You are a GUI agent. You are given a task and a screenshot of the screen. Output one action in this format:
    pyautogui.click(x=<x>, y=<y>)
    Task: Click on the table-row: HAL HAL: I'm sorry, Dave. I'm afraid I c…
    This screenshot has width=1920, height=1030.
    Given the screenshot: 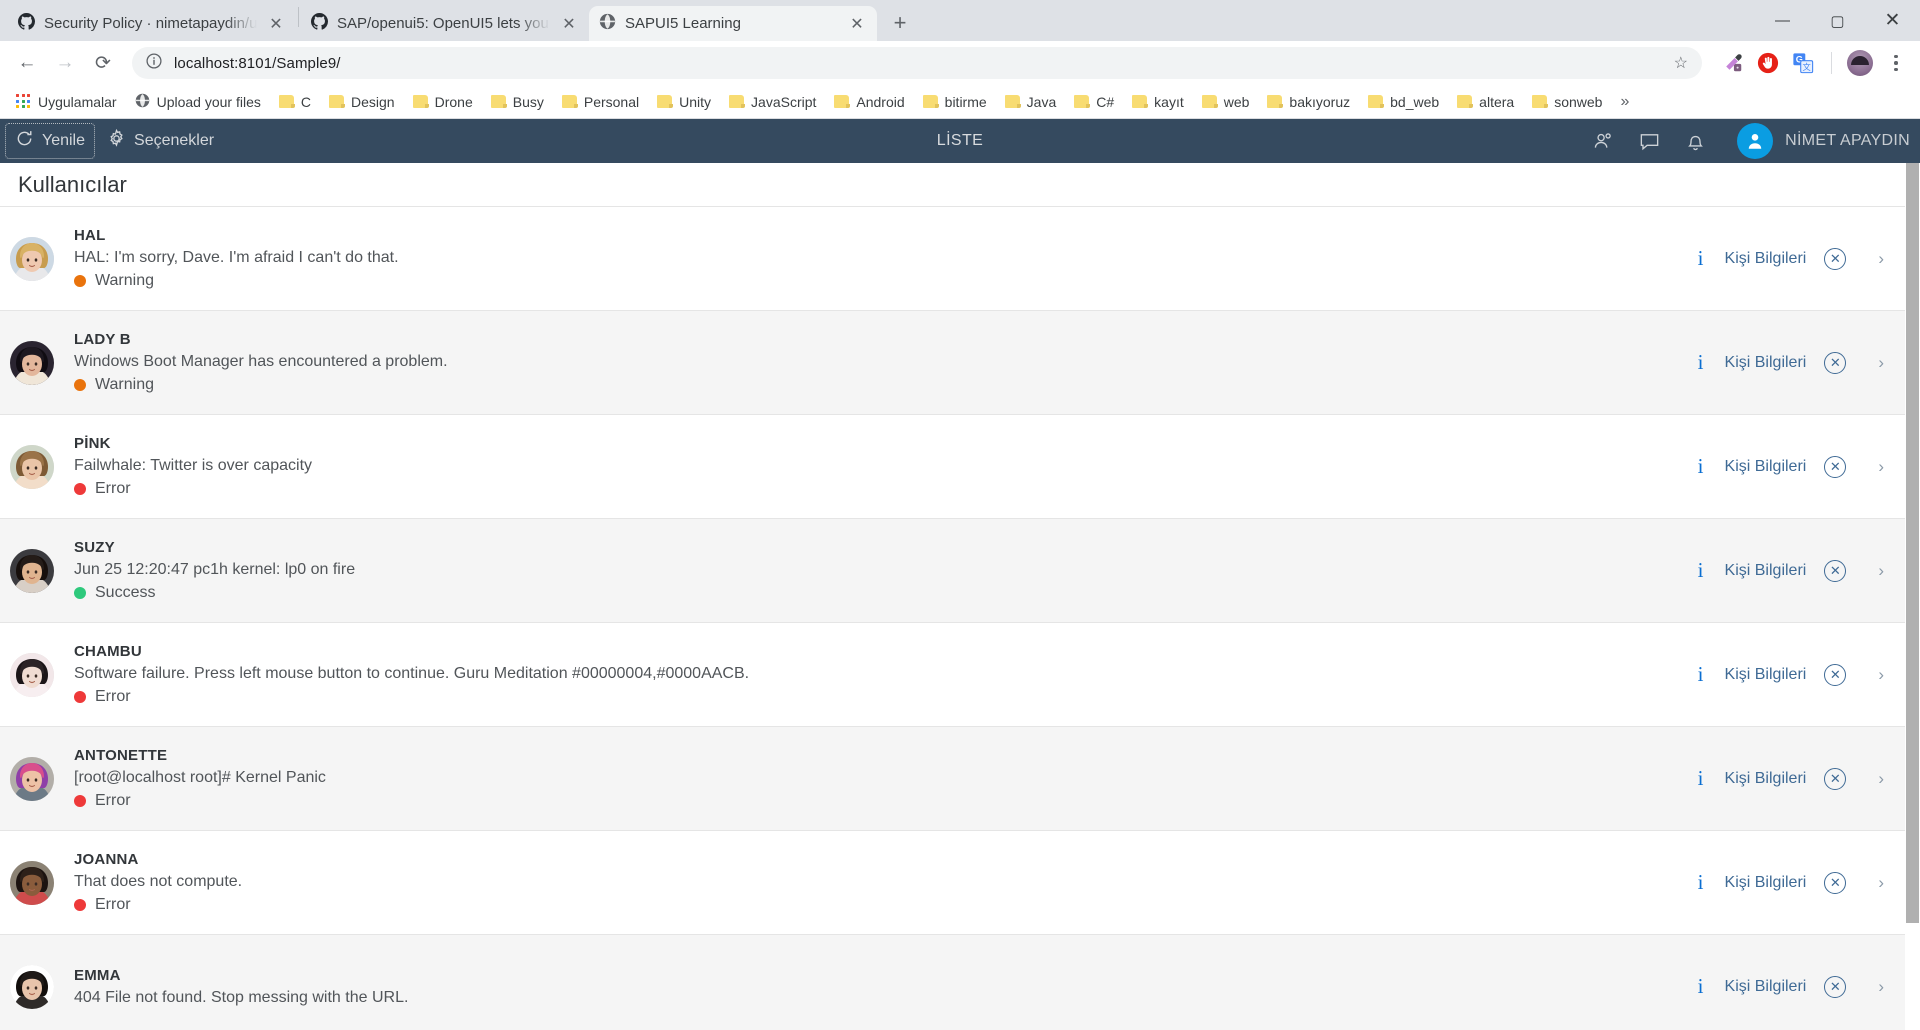 What is the action you would take?
    pyautogui.click(x=953, y=259)
    